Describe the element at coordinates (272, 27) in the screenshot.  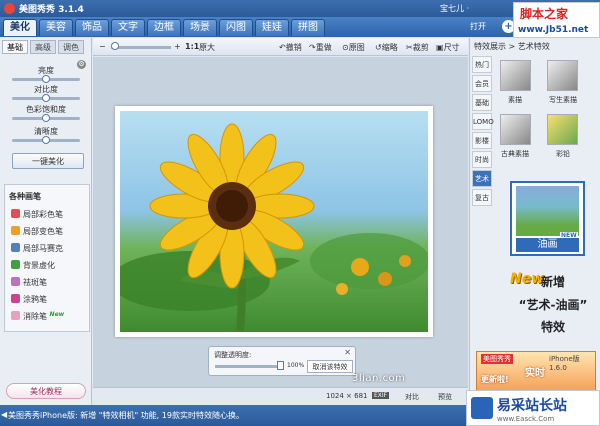
I see `tab-doll: 娃娃` at that location.